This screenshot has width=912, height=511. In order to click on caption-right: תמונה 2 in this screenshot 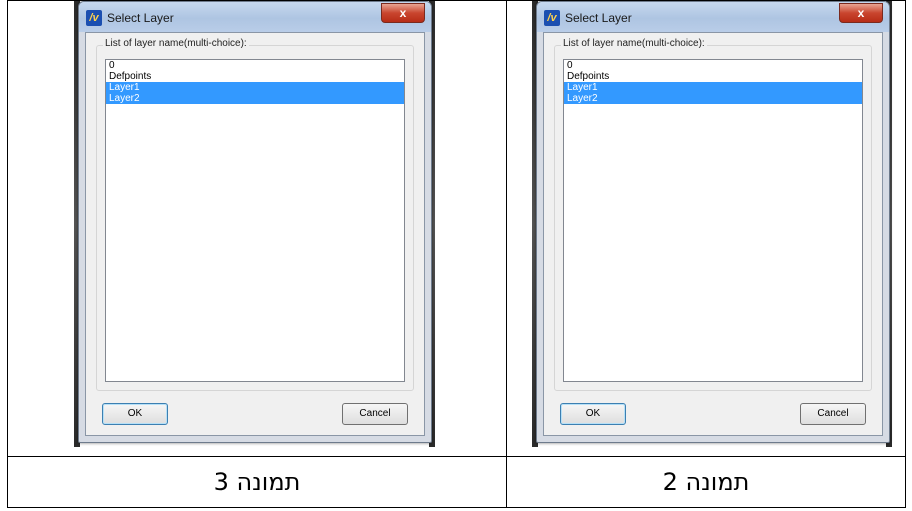, I will do `click(706, 482)`.